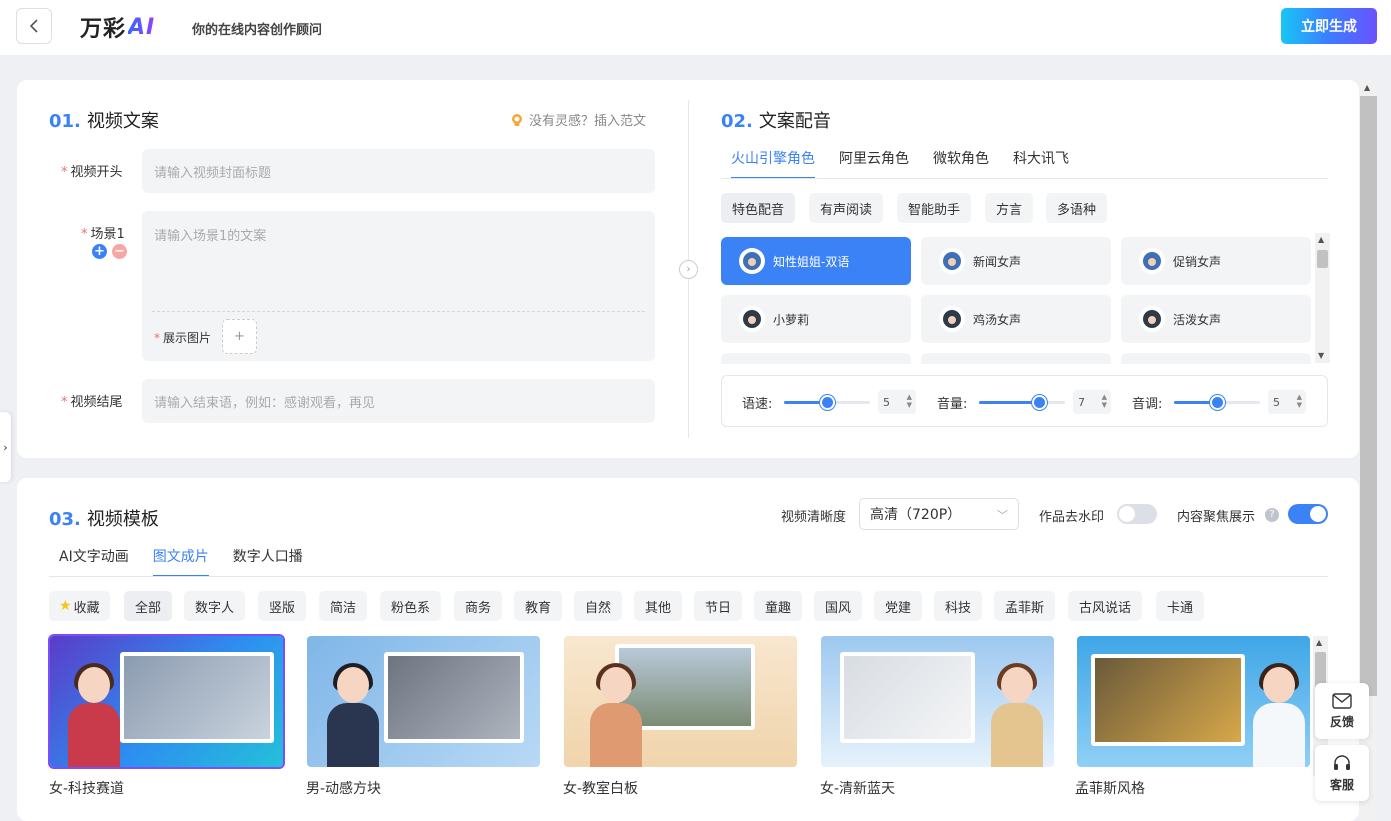 The height and width of the screenshot is (821, 1391). I want to click on opening-input: 请输入视频封面标题, so click(398, 171).